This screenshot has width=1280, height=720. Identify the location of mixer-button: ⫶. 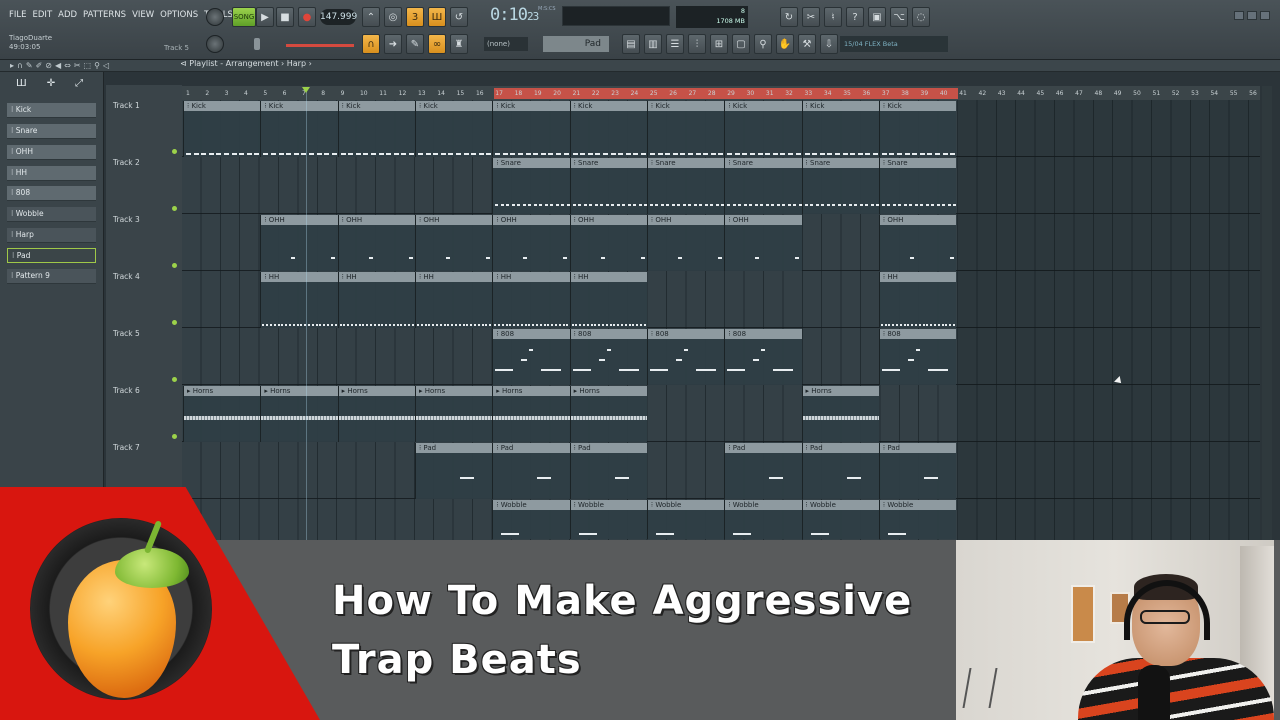
(697, 44).